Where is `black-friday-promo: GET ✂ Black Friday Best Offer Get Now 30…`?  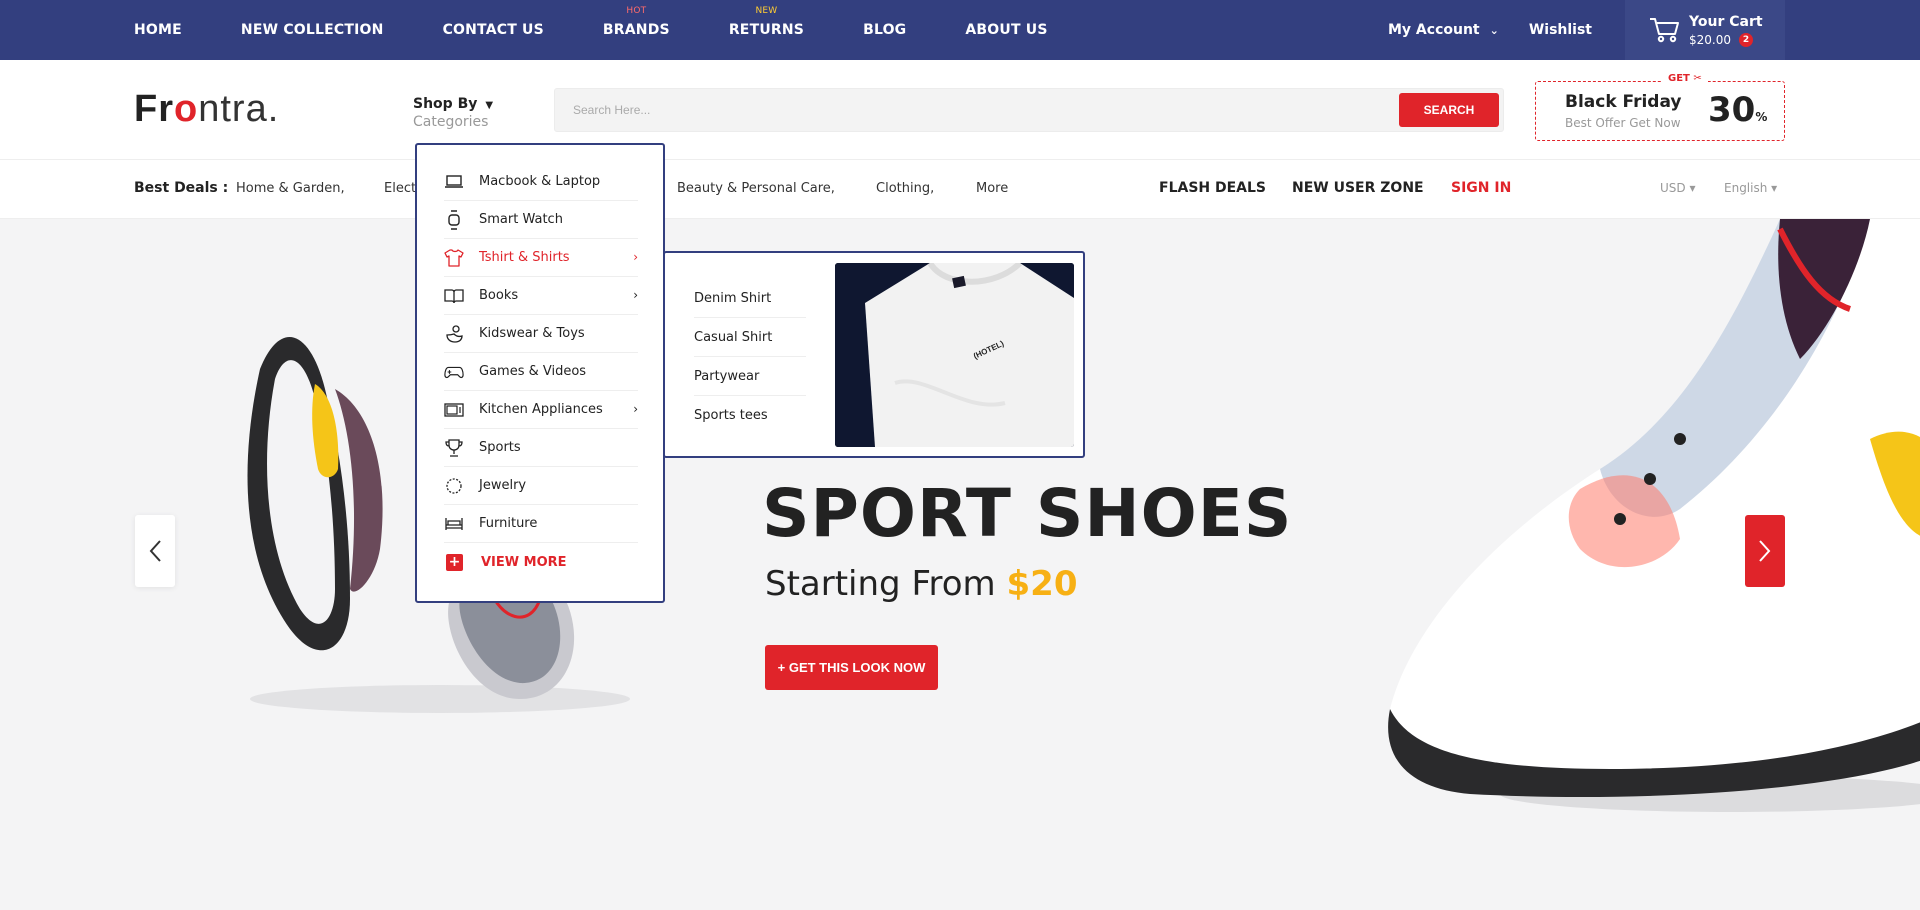
black-friday-promo: GET ✂ Black Friday Best Offer Get Now 30… is located at coordinates (1660, 107).